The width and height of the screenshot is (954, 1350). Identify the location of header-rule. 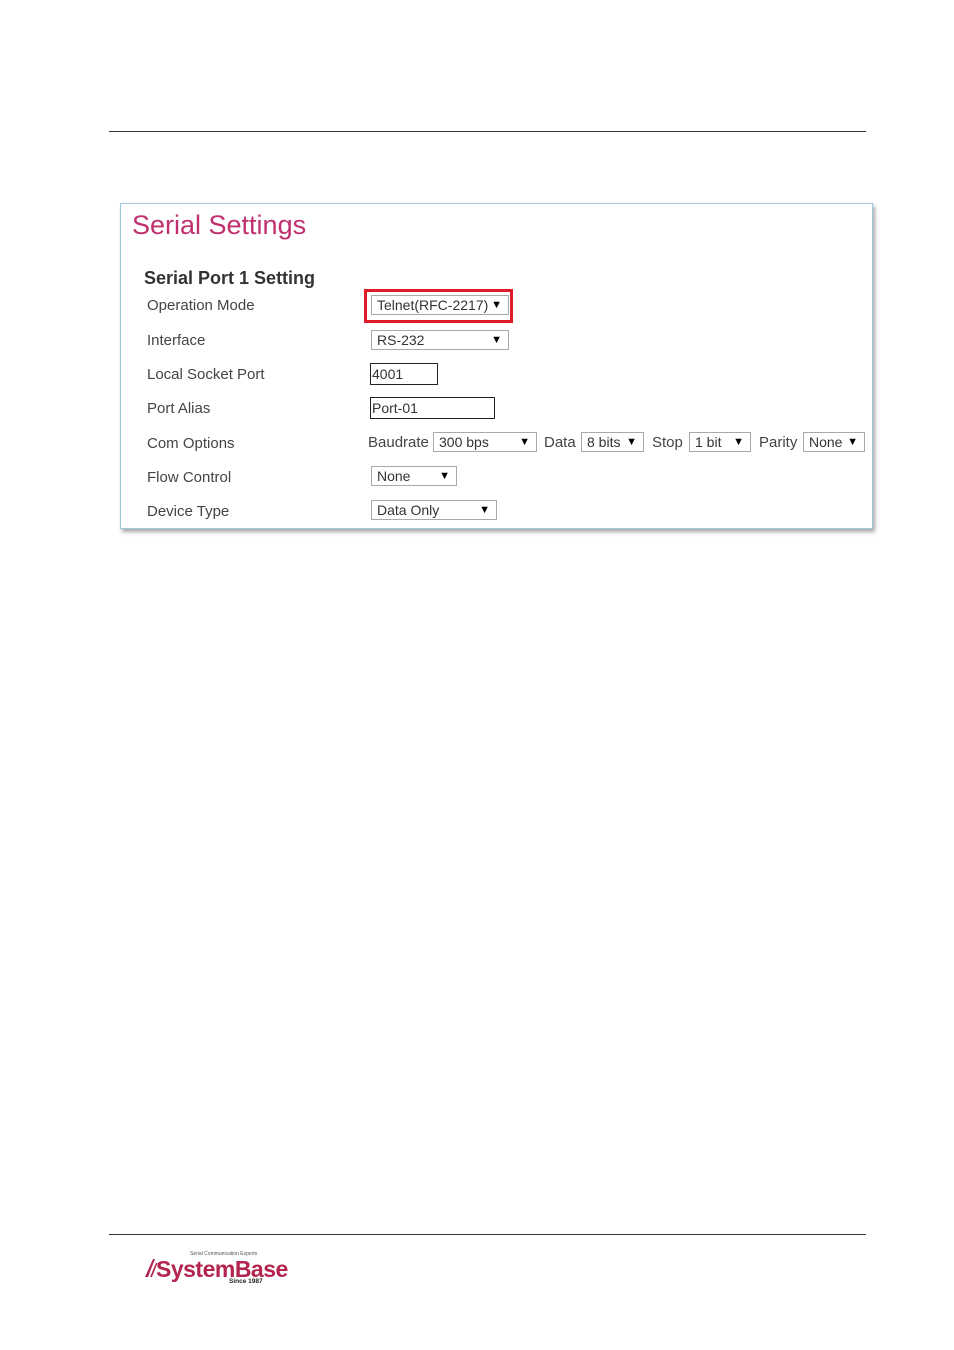
(487, 131).